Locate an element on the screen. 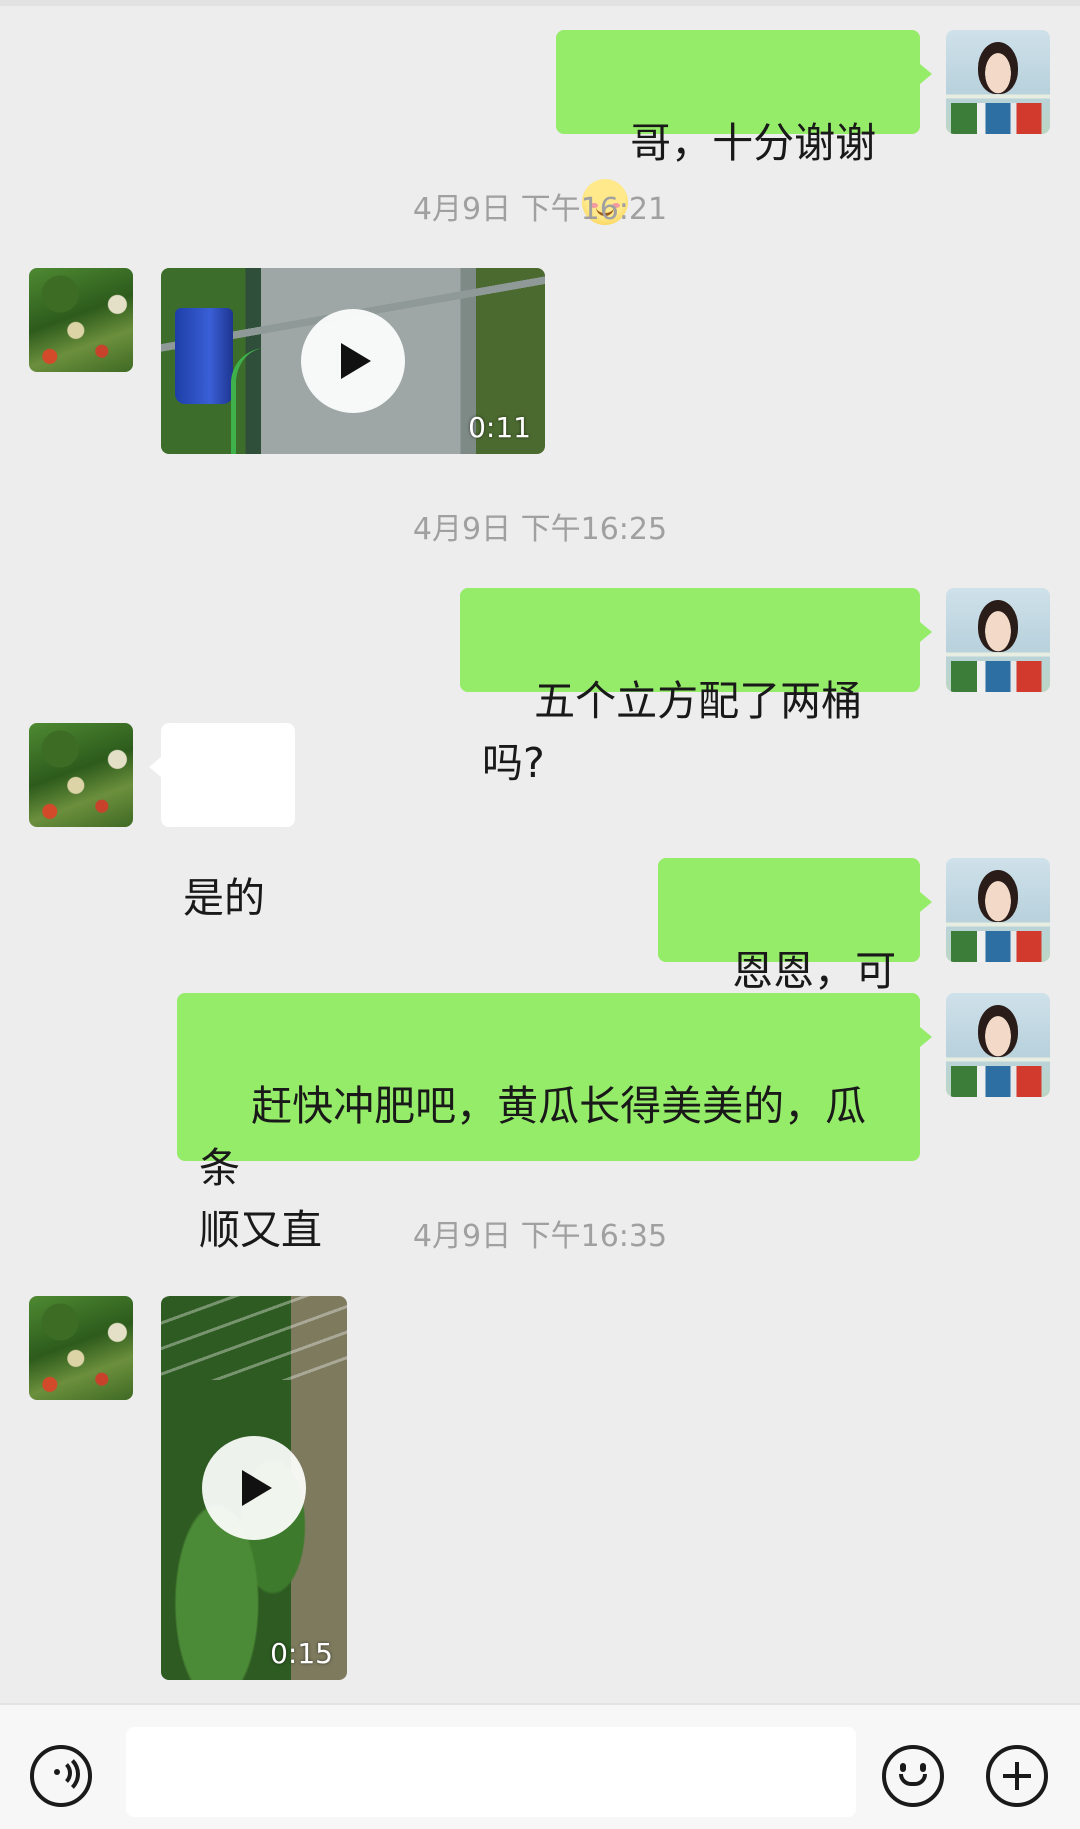  video-thumbnail is located at coordinates (204, 356).